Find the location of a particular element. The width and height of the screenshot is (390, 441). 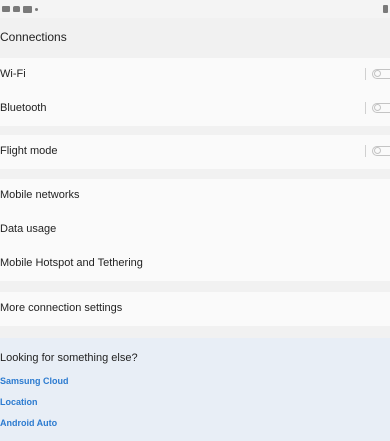

dot-icon is located at coordinates (36, 9).